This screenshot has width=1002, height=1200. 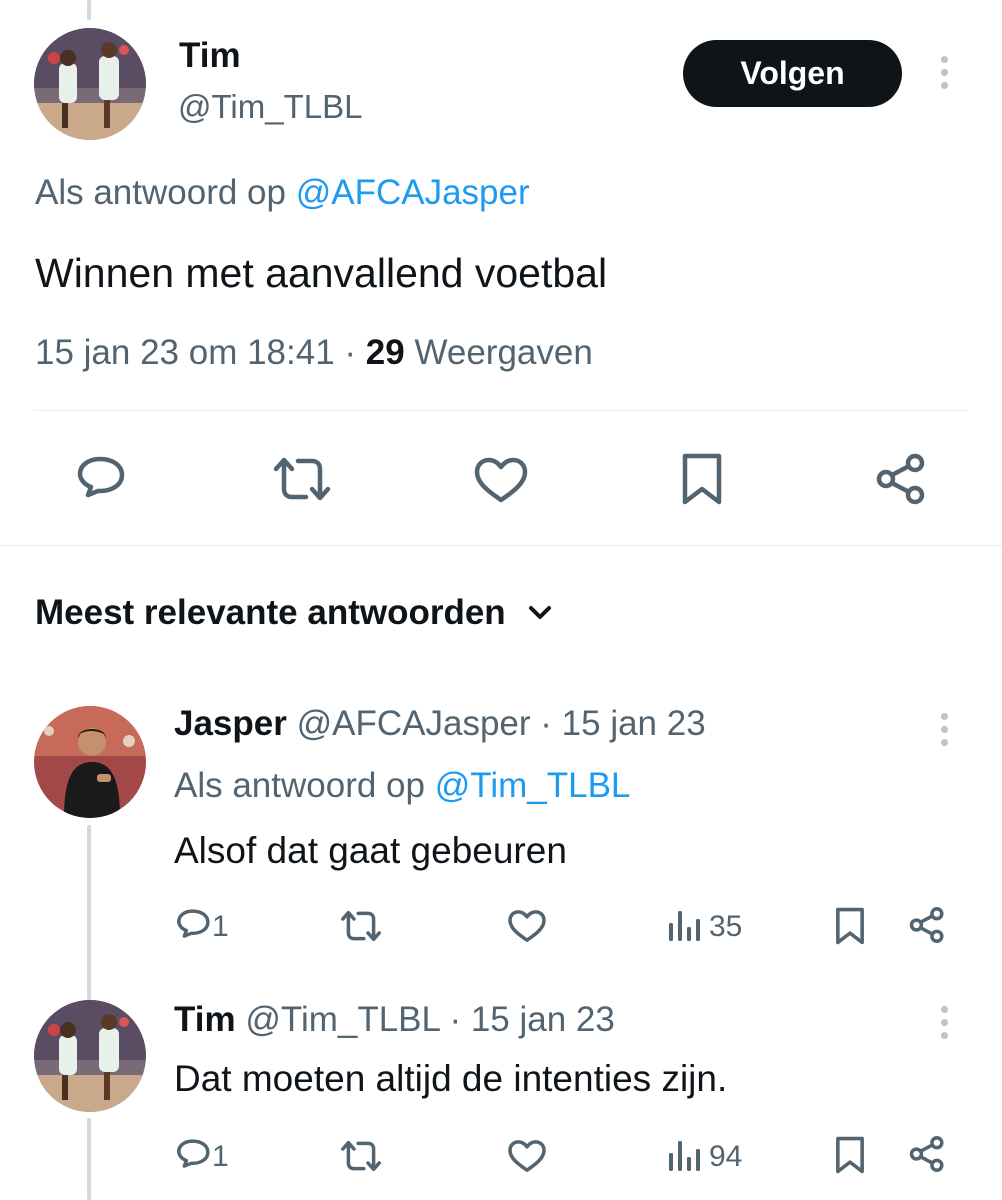 What do you see at coordinates (185, 352) in the screenshot?
I see `timestamp: 15 jan 23 om 18:41` at bounding box center [185, 352].